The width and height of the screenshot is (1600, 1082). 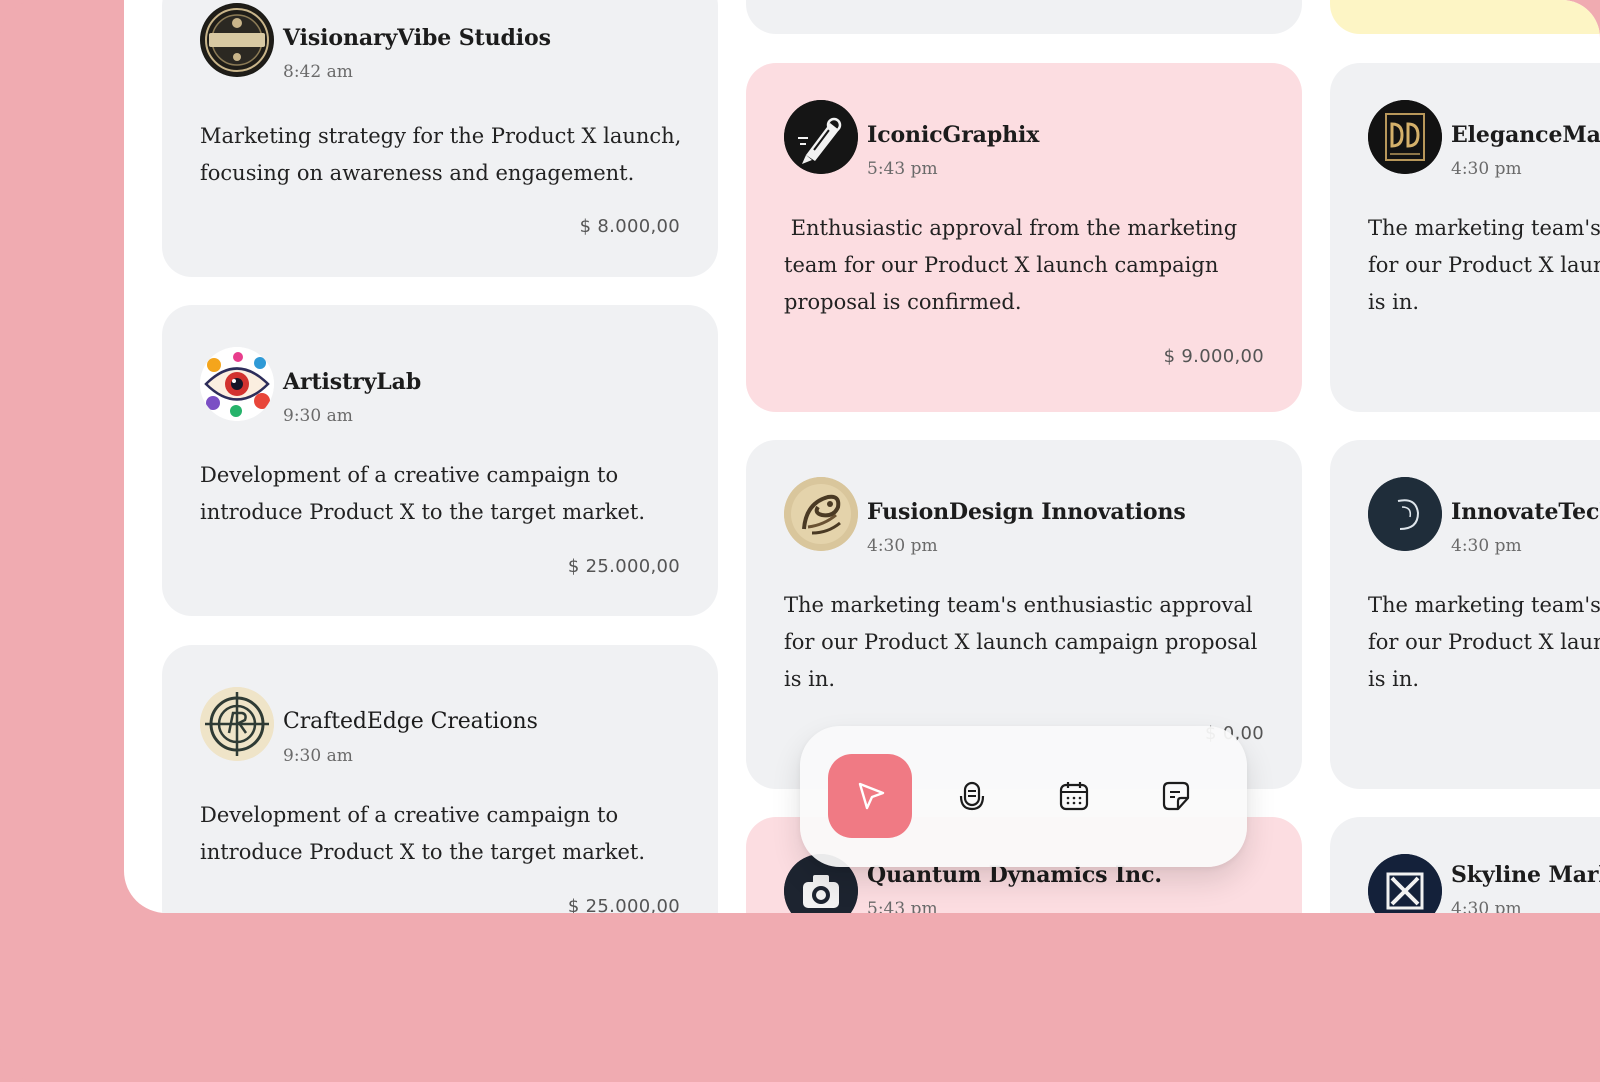 I want to click on calendar-icon, so click(x=1074, y=796).